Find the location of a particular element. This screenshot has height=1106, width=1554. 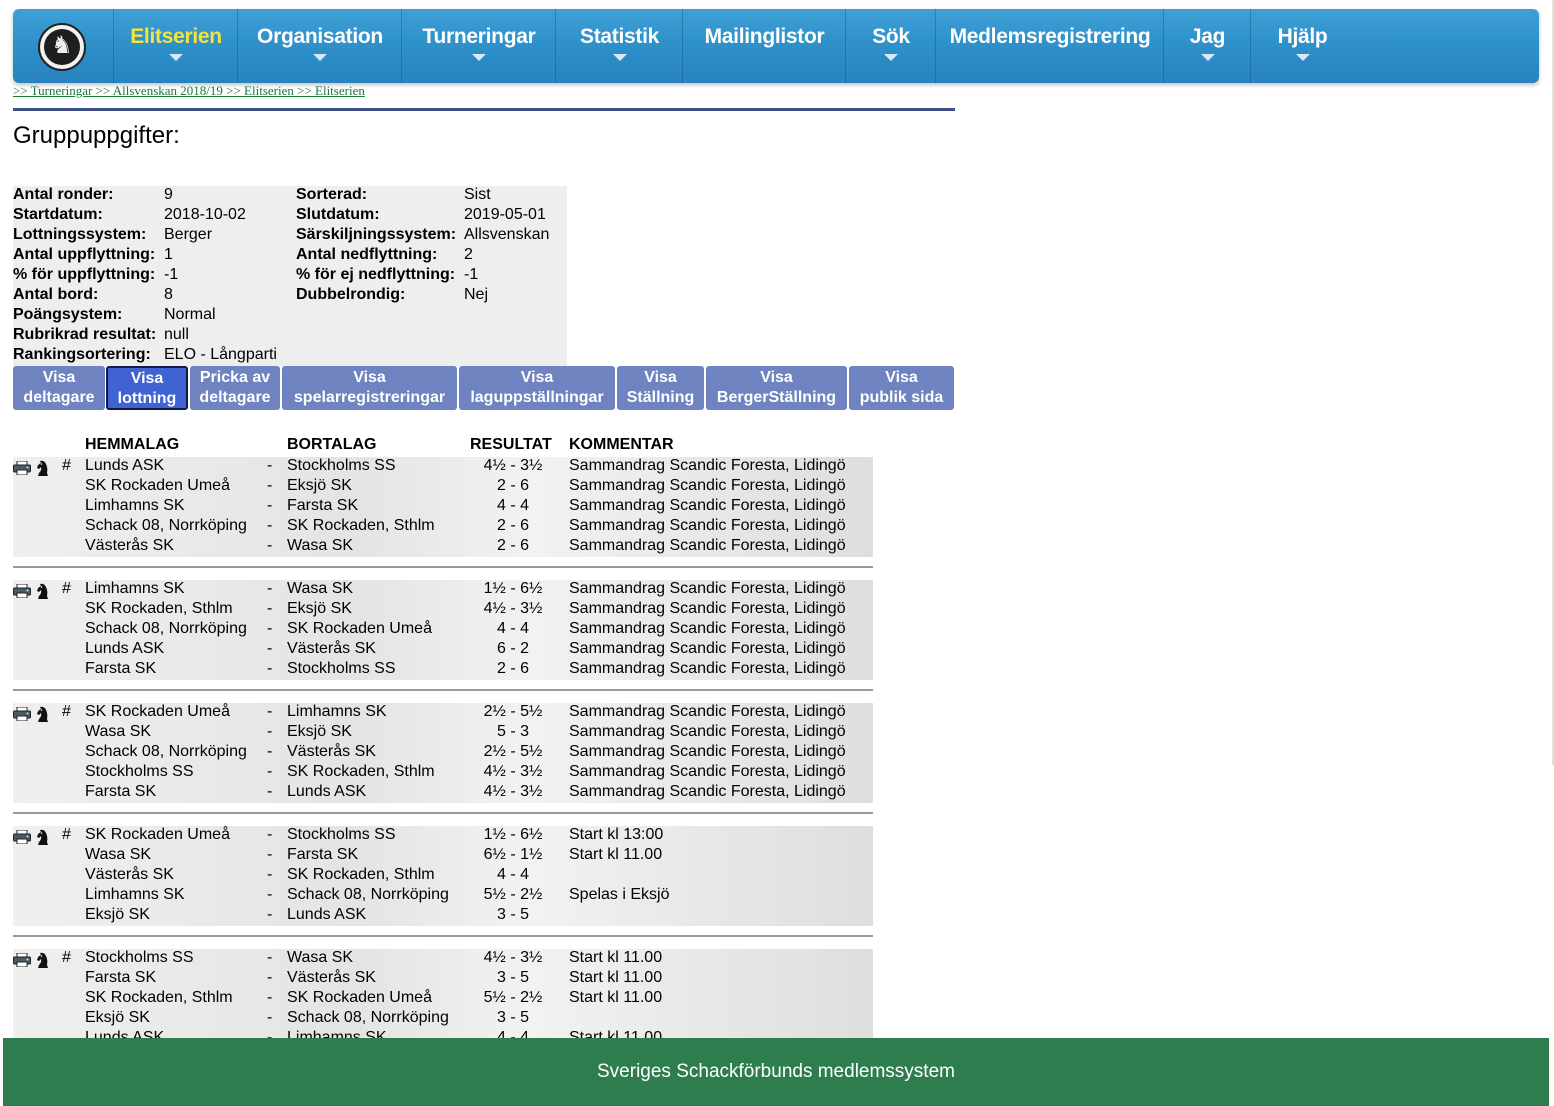

away-team: SK Rockaden, Sthlm is located at coordinates (361, 874).